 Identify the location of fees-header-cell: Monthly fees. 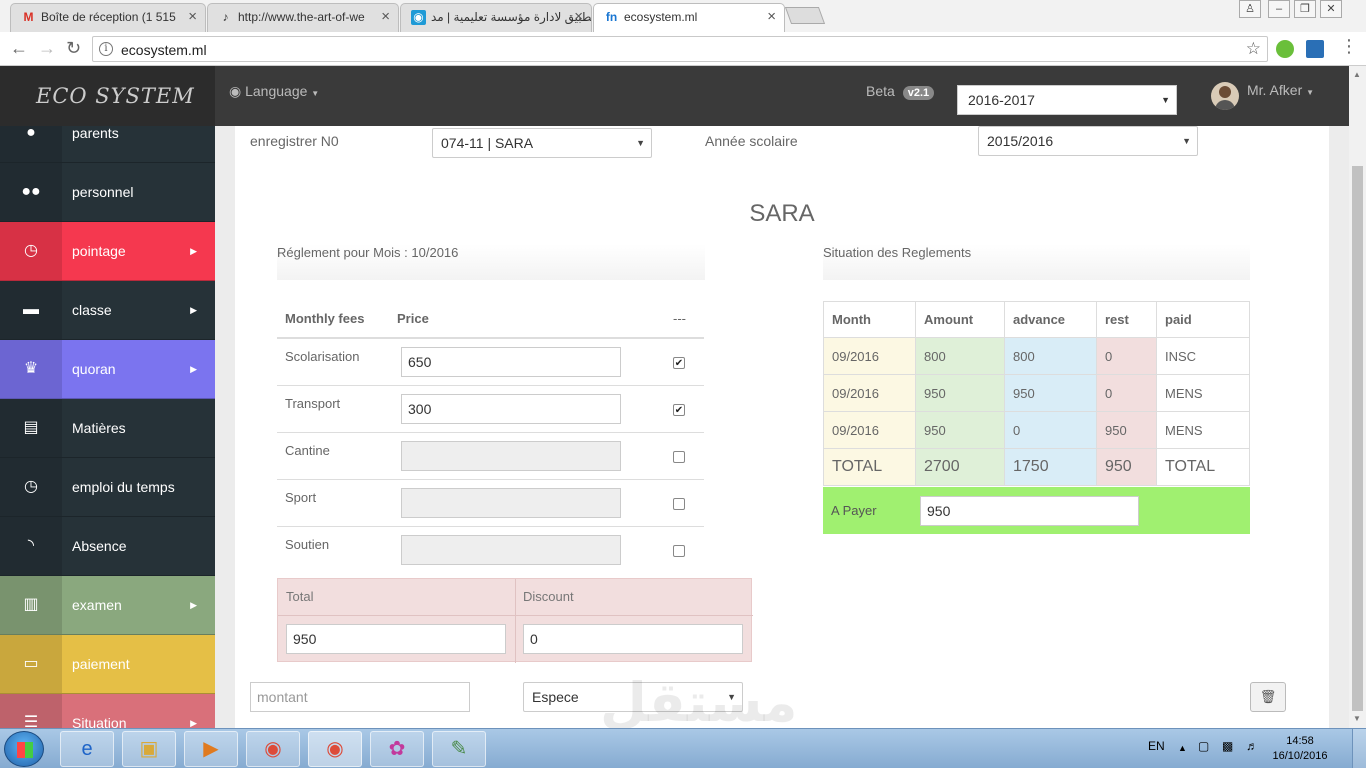
(333, 319).